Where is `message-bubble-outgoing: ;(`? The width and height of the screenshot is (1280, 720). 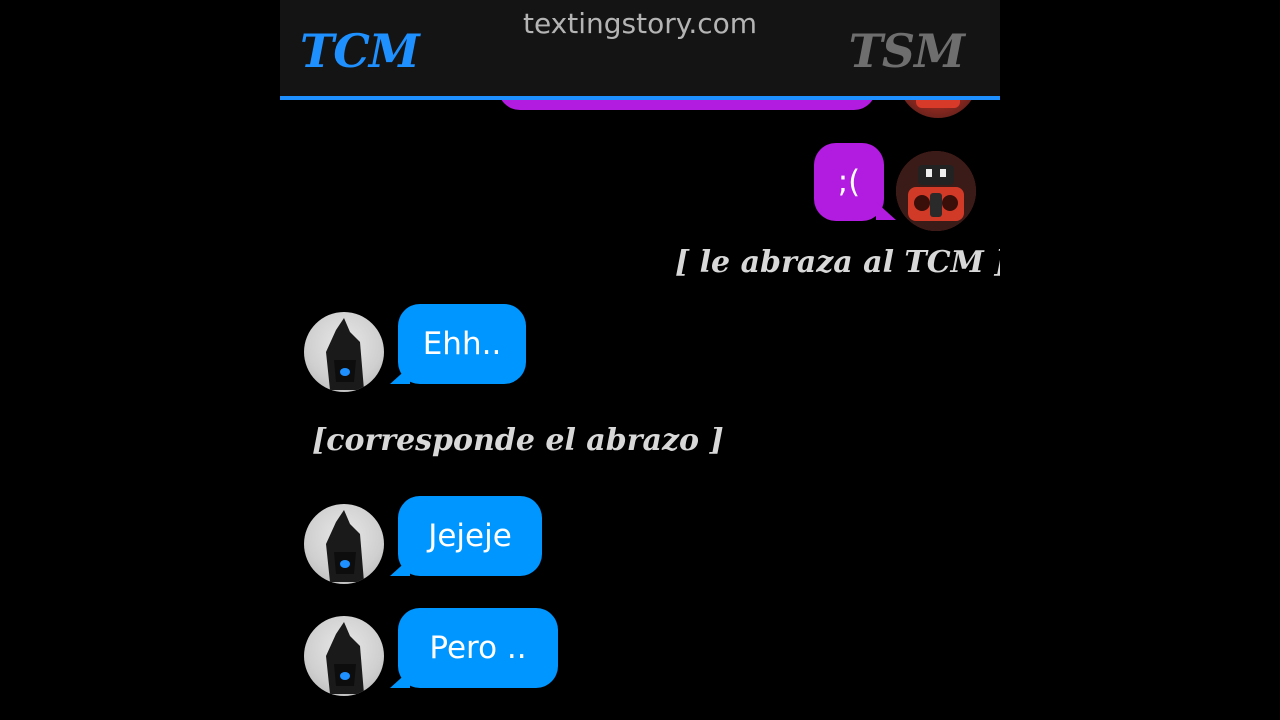 message-bubble-outgoing: ;( is located at coordinates (849, 182).